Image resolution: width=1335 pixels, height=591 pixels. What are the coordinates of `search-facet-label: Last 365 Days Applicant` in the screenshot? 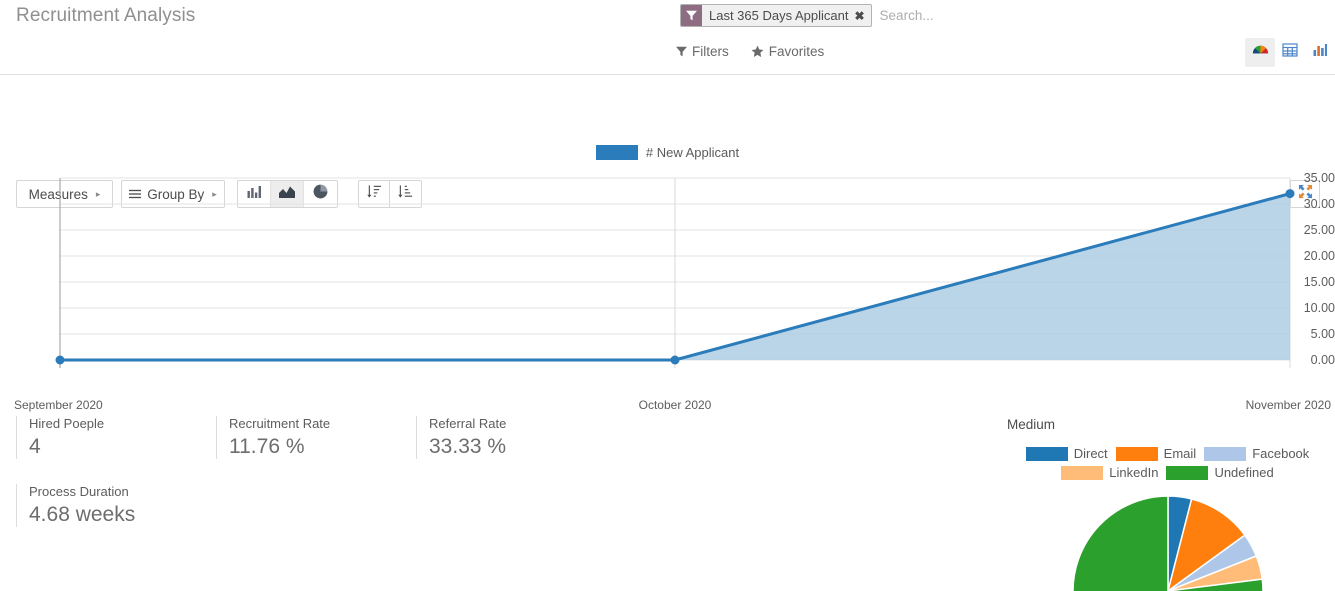 It's located at (779, 15).